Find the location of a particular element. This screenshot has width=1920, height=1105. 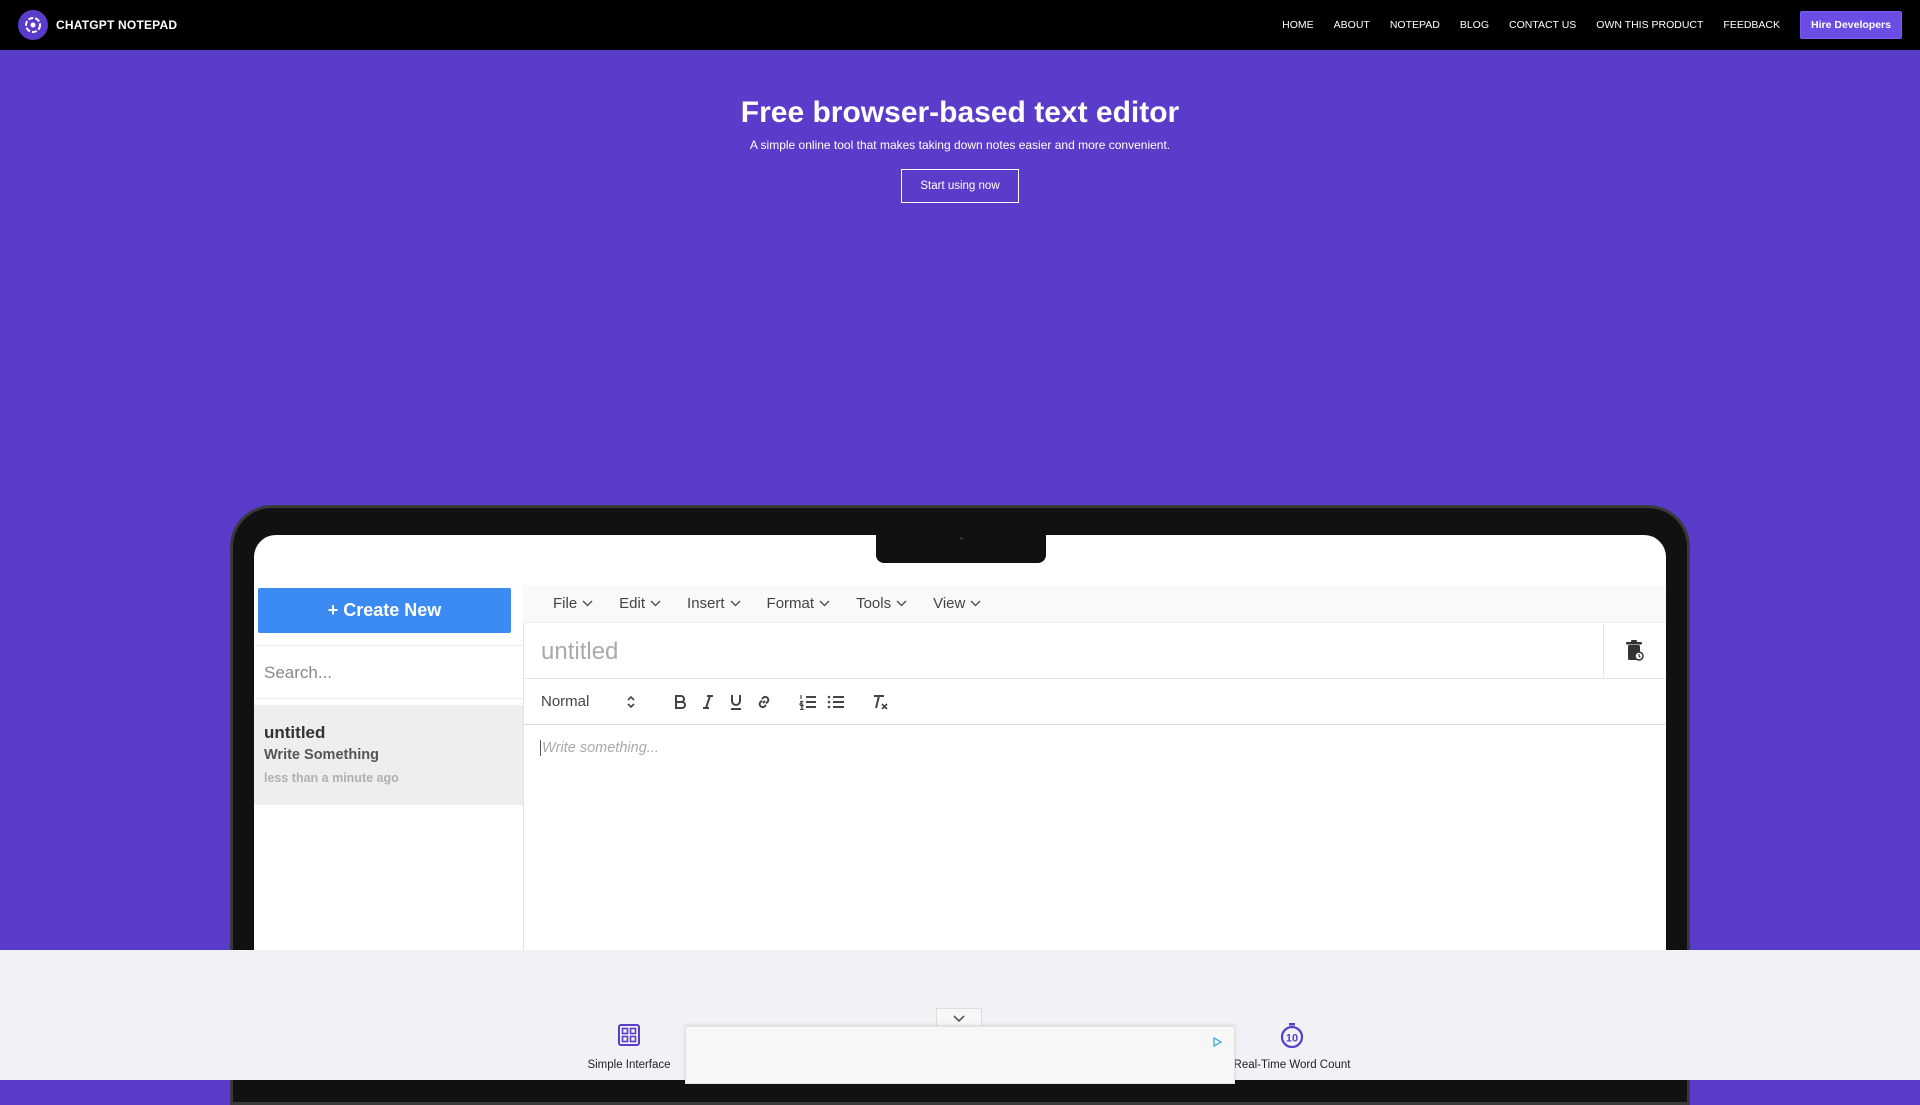

feature-label: Real-Time Word Count is located at coordinates (1292, 1065).